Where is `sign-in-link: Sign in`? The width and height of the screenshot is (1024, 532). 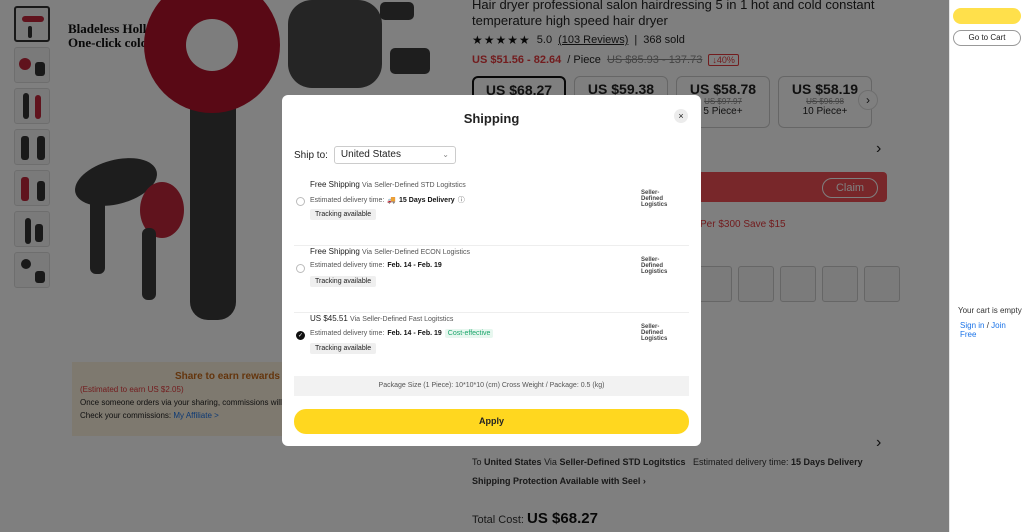
sign-in-link: Sign in is located at coordinates (972, 325).